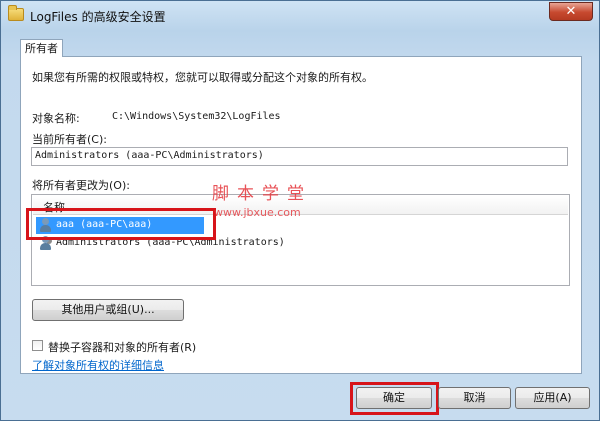 The height and width of the screenshot is (421, 600). I want to click on group-icon, so click(45, 243).